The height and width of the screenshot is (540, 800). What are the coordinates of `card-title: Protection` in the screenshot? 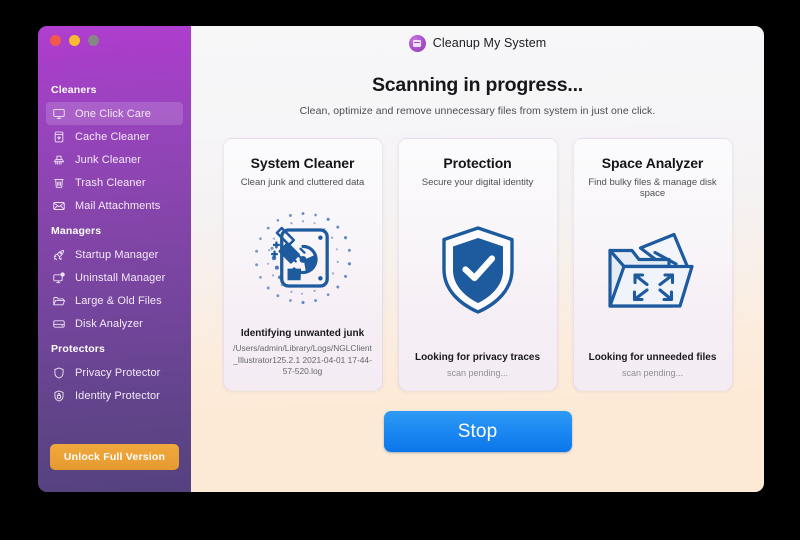 It's located at (477, 163).